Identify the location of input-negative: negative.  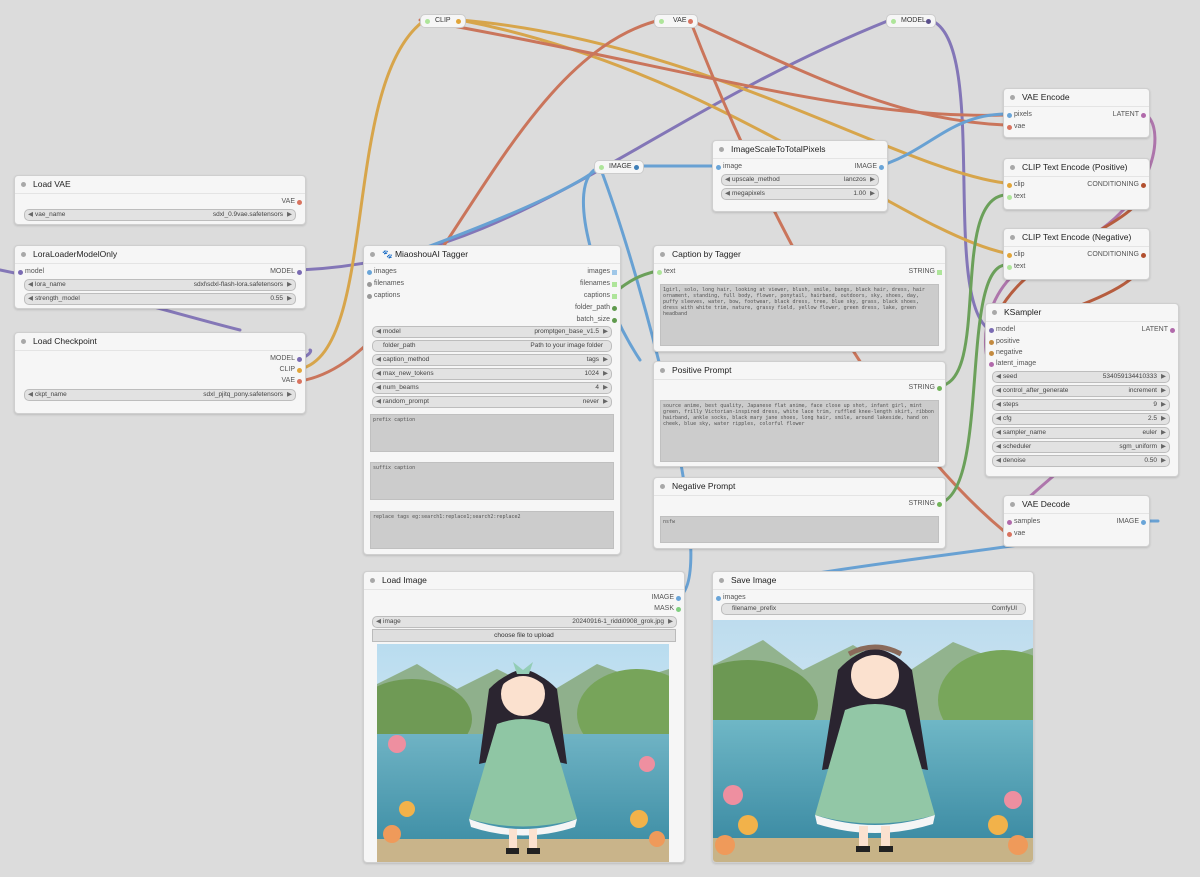
(1005, 353).